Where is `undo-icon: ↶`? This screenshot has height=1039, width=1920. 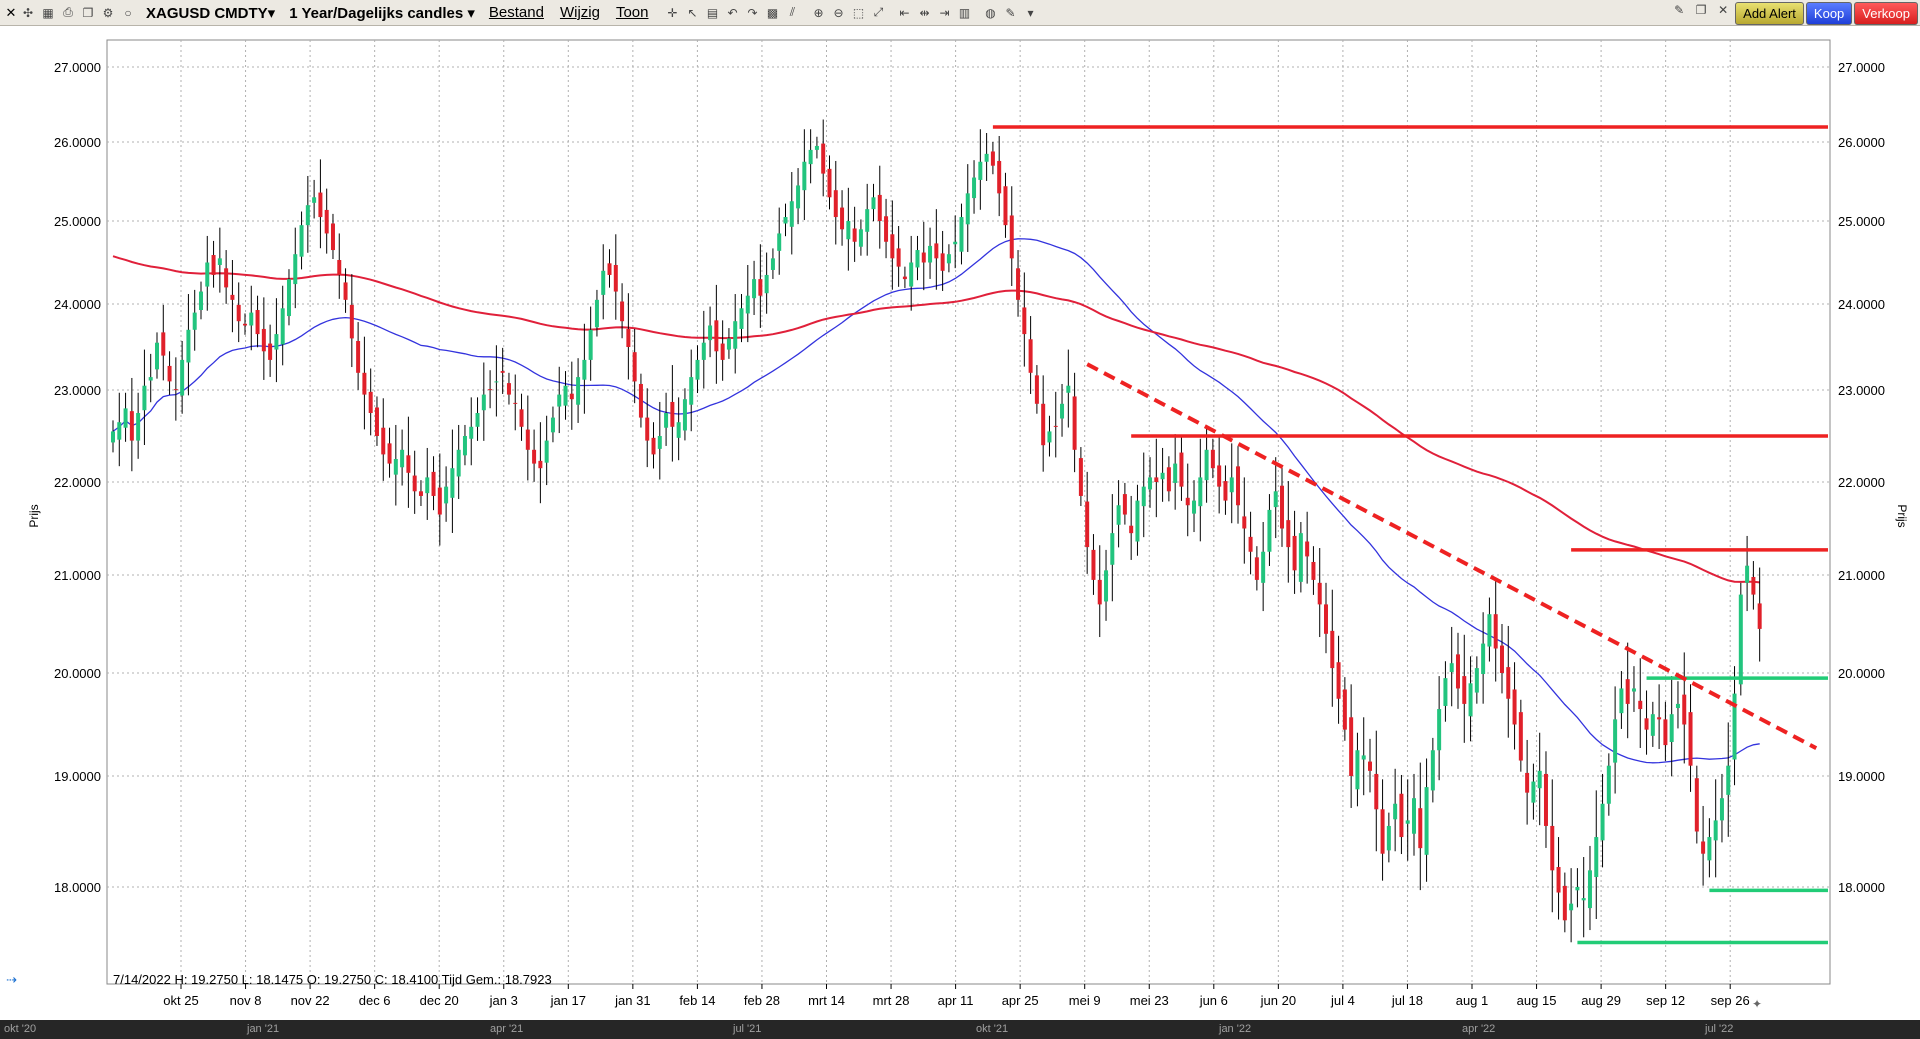 undo-icon: ↶ is located at coordinates (732, 13).